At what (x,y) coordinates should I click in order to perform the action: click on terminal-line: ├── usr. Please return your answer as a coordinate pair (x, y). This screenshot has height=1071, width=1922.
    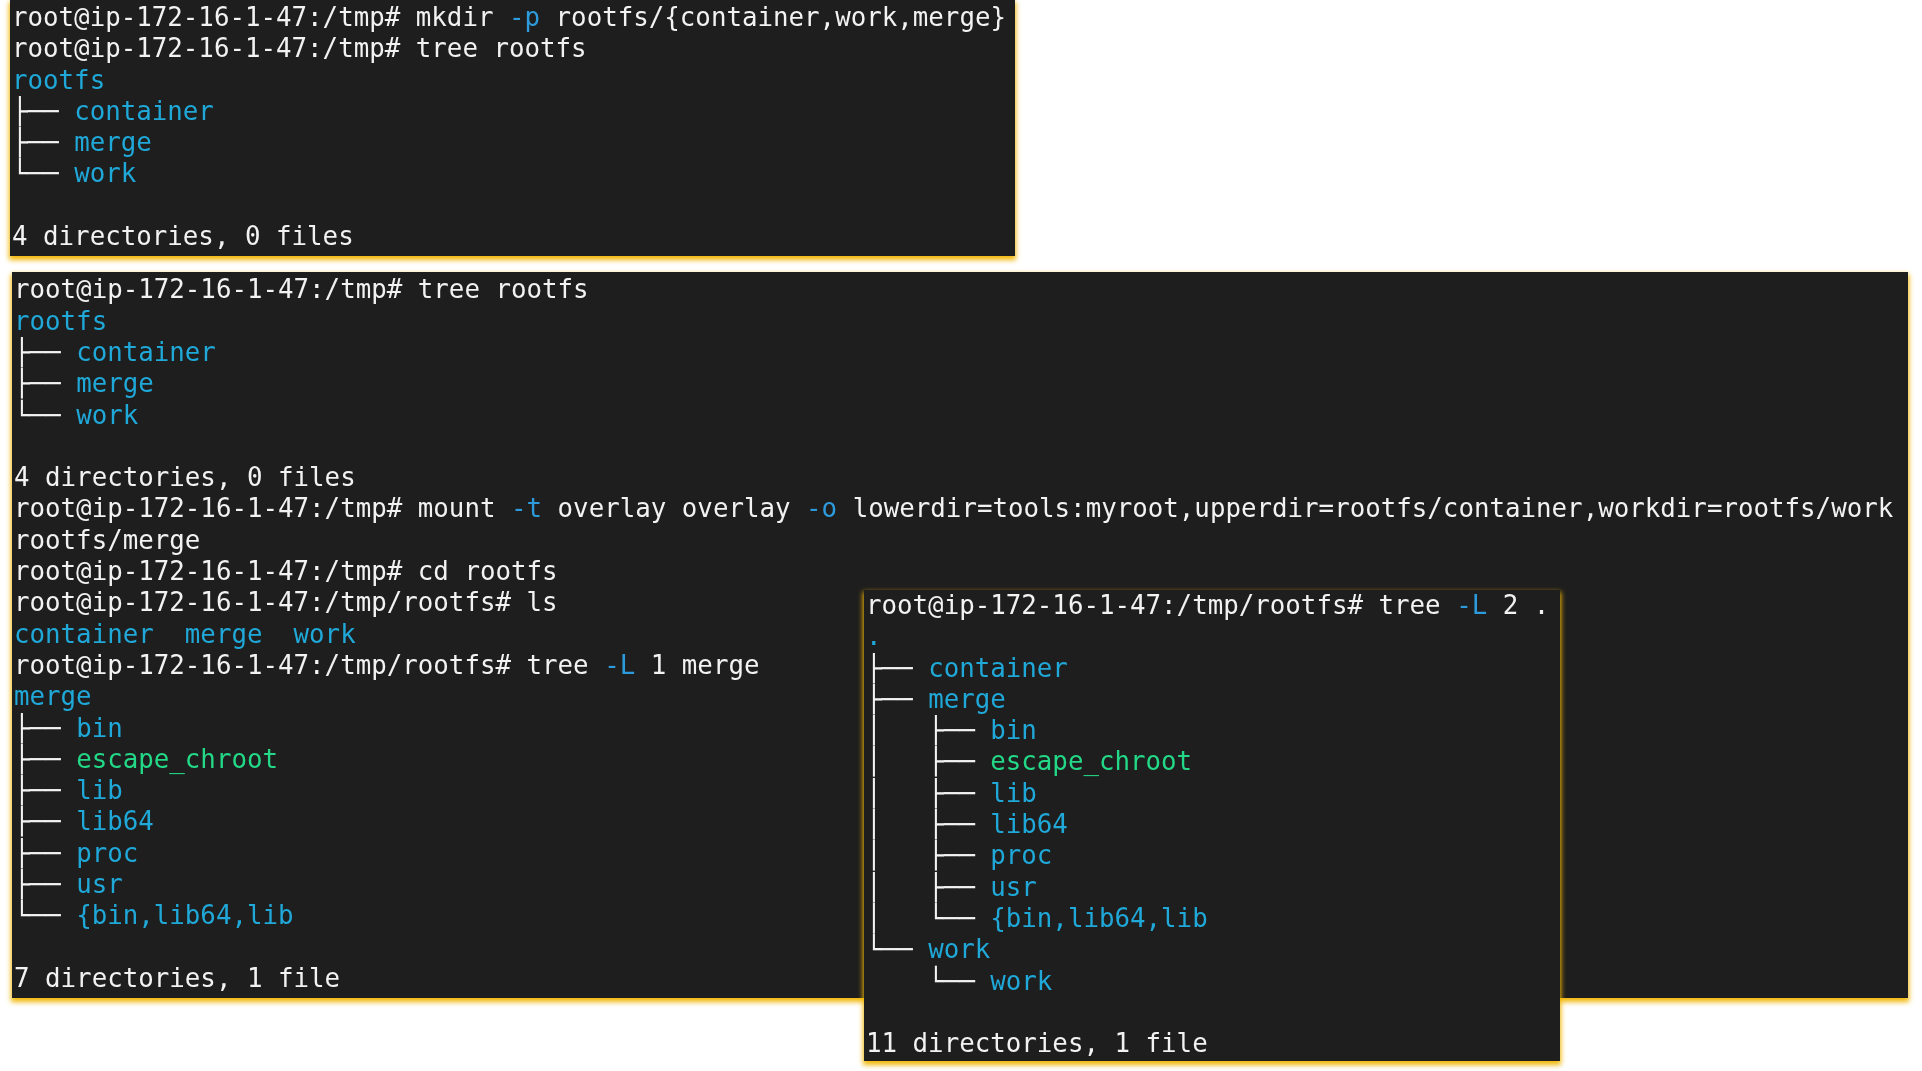
    Looking at the image, I should click on (68, 884).